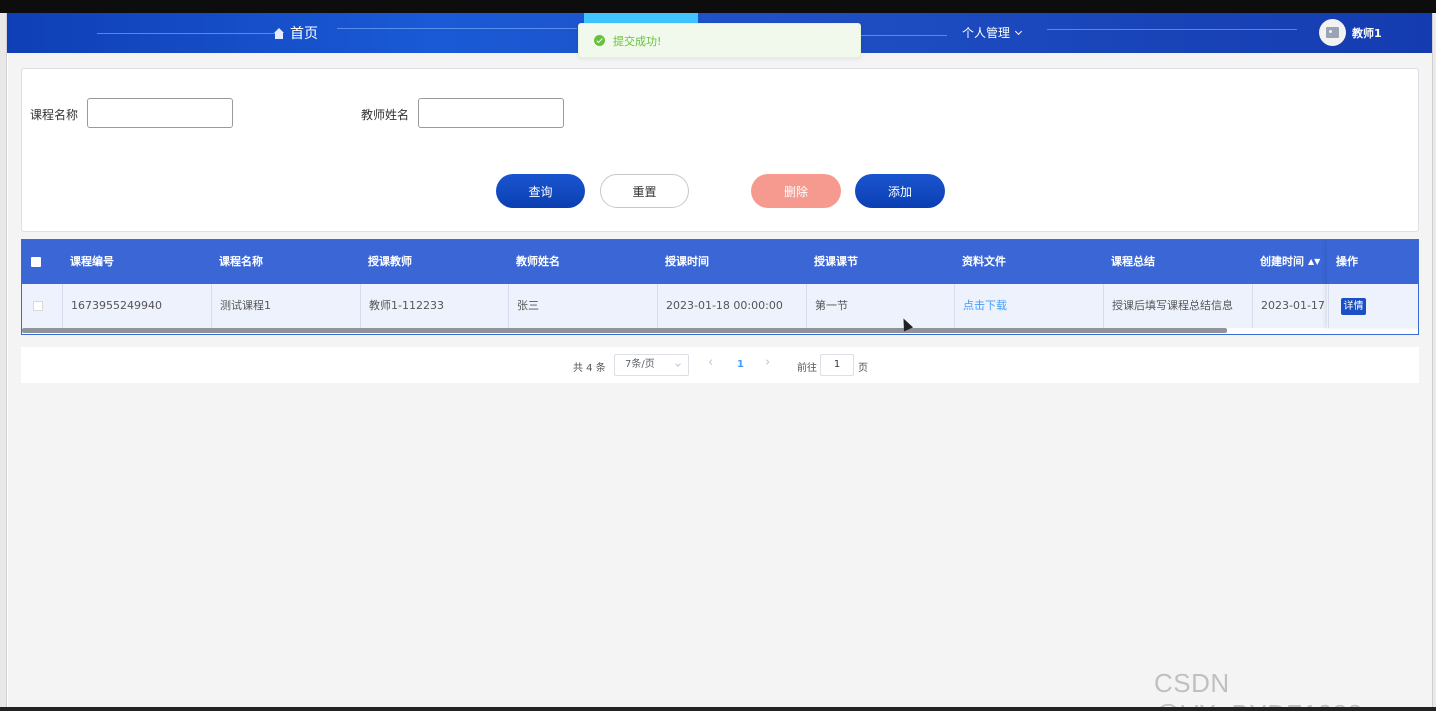 This screenshot has width=1436, height=711. I want to click on user-name: 教师1, so click(1367, 33).